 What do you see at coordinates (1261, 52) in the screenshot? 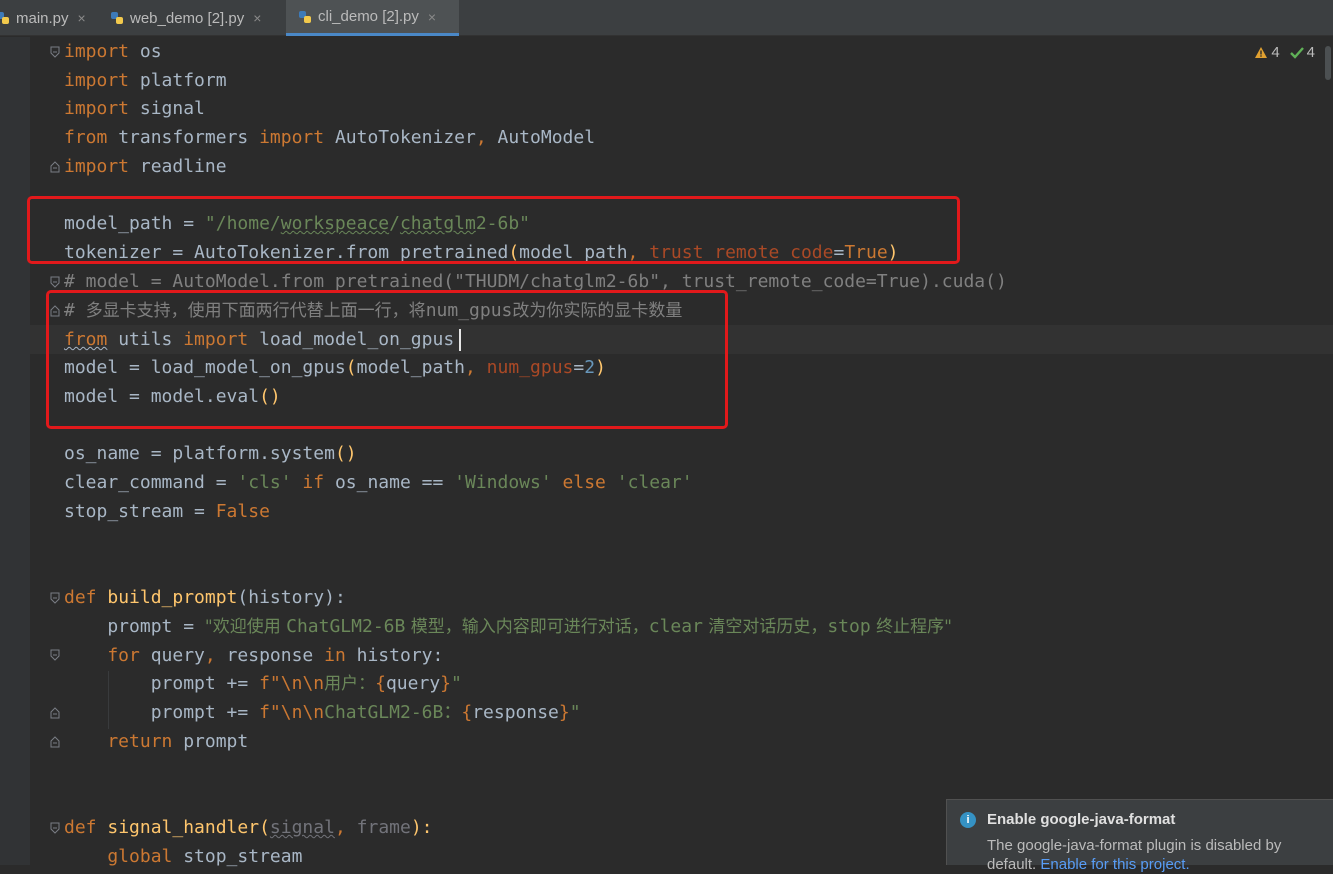
I see `warning-icon` at bounding box center [1261, 52].